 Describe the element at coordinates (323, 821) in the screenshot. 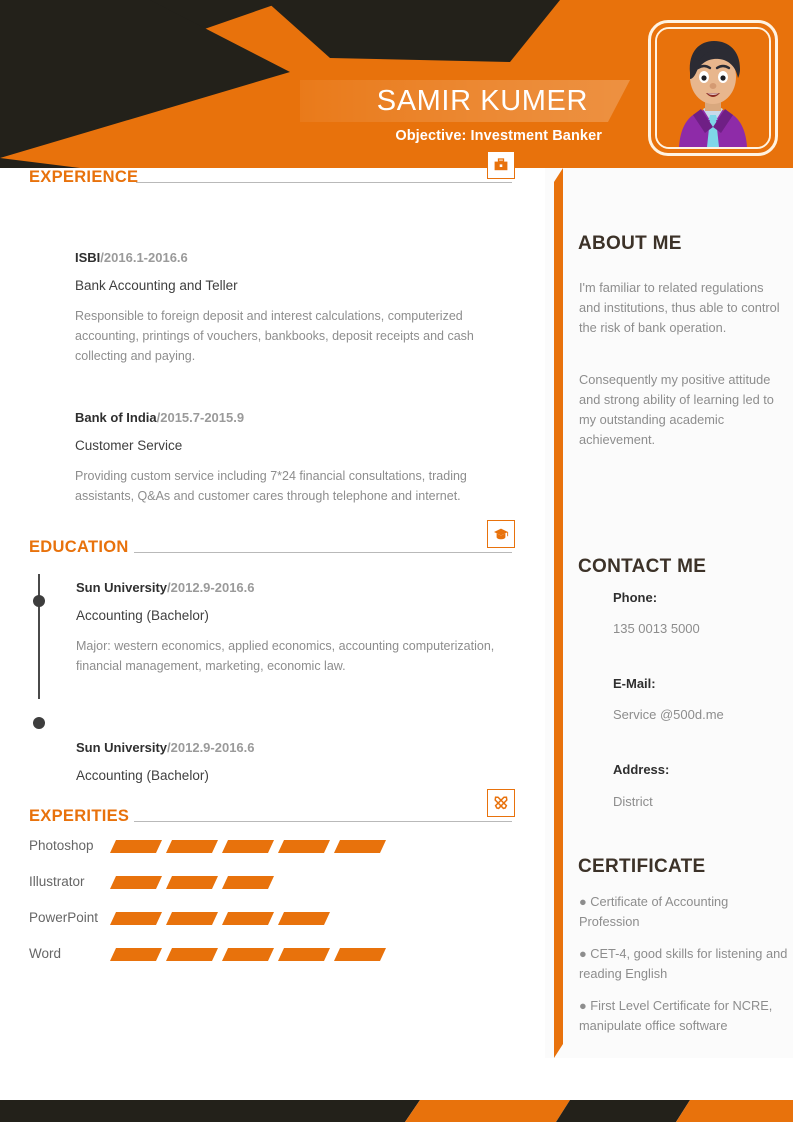

I see `section-rule-experties` at that location.